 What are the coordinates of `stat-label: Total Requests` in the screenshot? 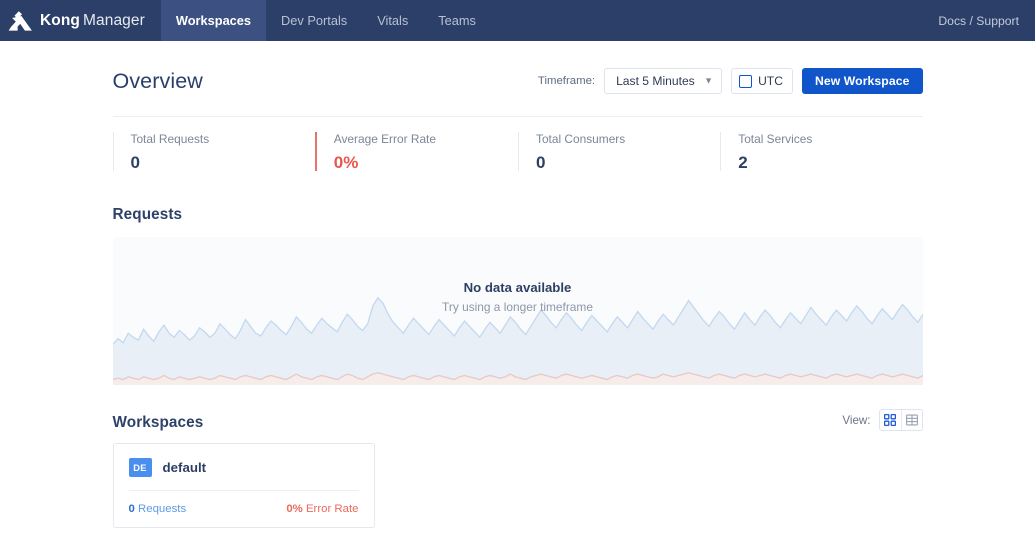 It's located at (170, 139).